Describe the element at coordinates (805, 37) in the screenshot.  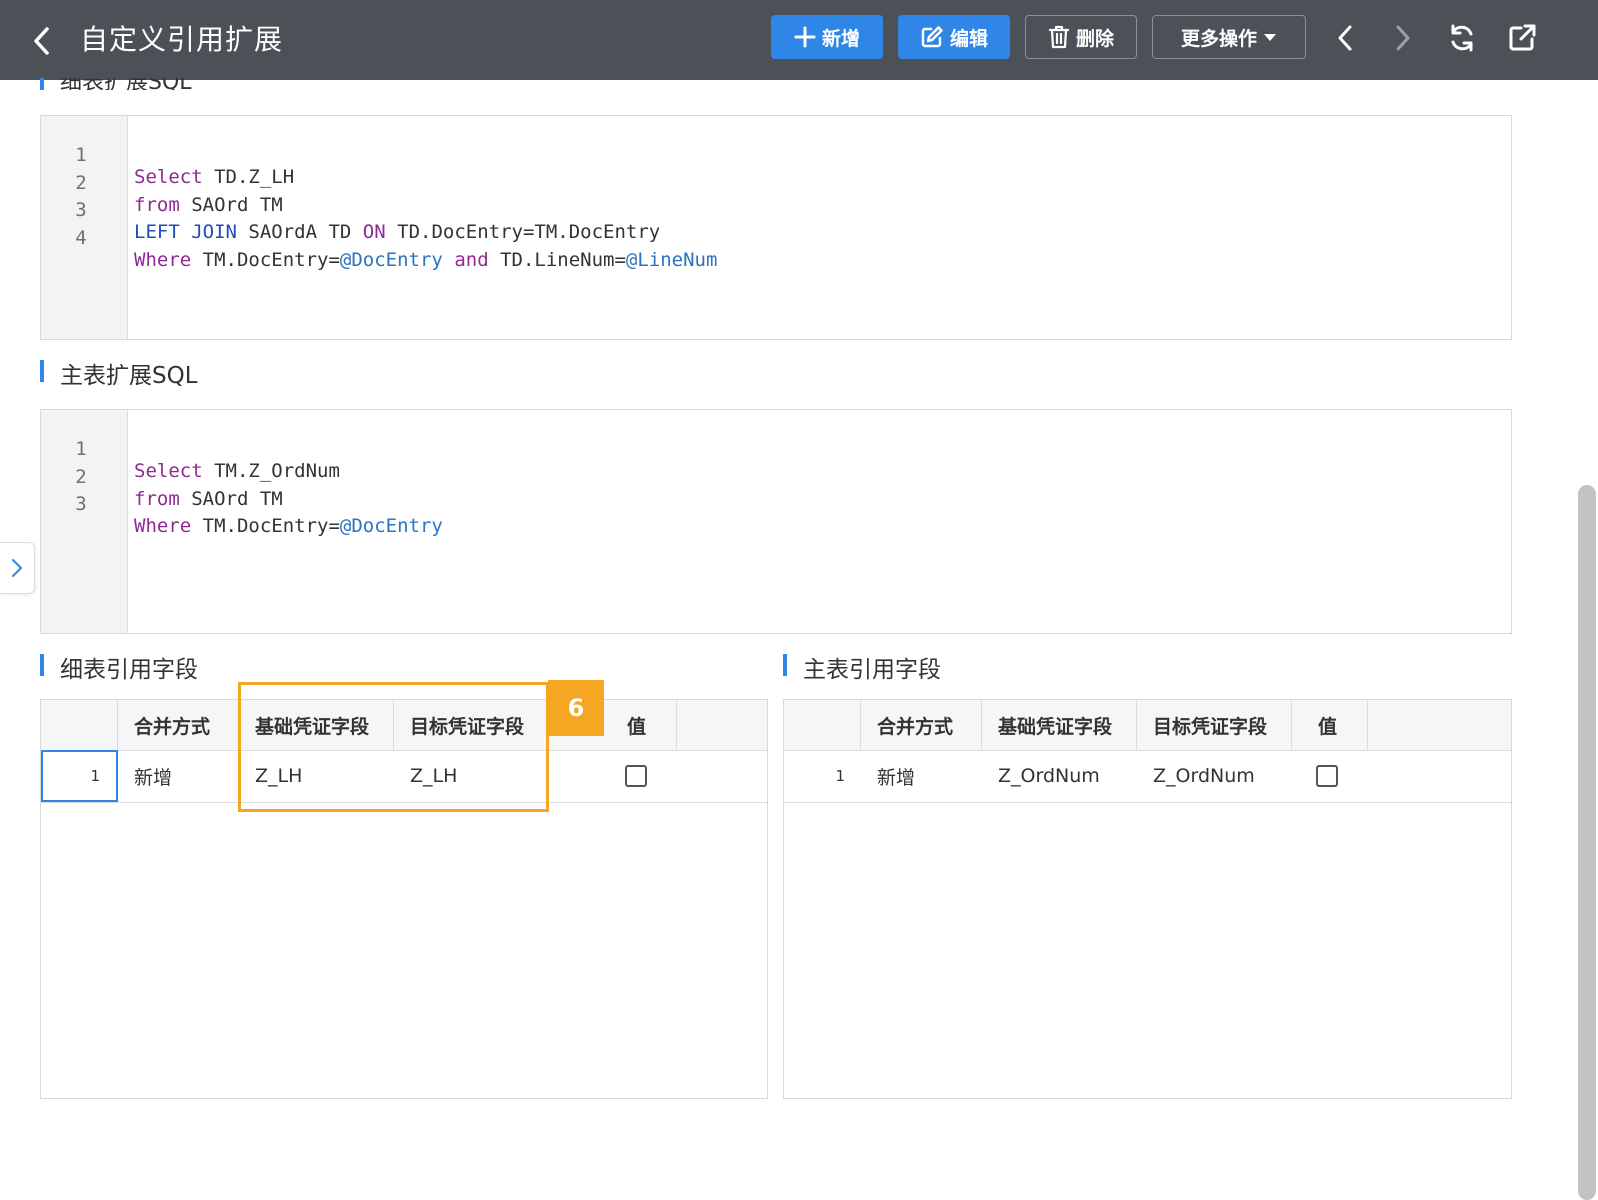
I see `plus-icon` at that location.